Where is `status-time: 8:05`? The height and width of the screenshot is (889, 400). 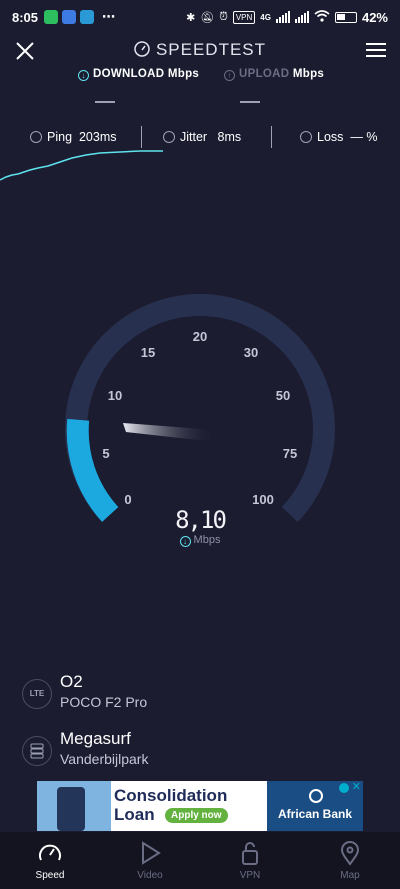 status-time: 8:05 is located at coordinates (25, 17).